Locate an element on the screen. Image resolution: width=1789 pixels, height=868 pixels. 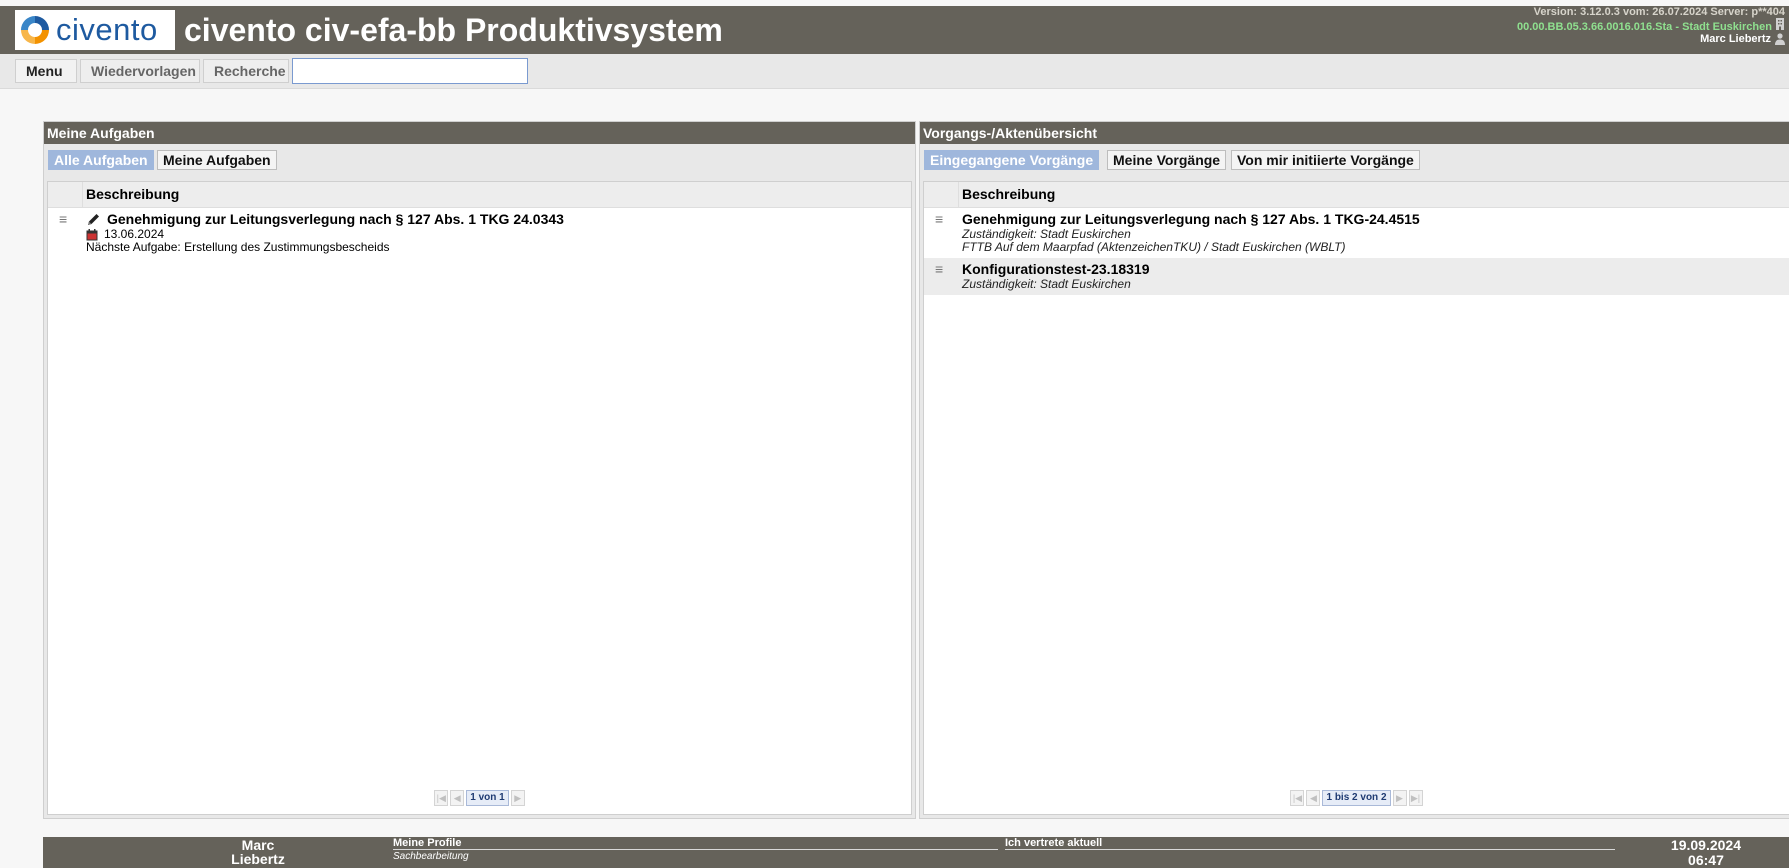
pencil-icon is located at coordinates (93, 219).